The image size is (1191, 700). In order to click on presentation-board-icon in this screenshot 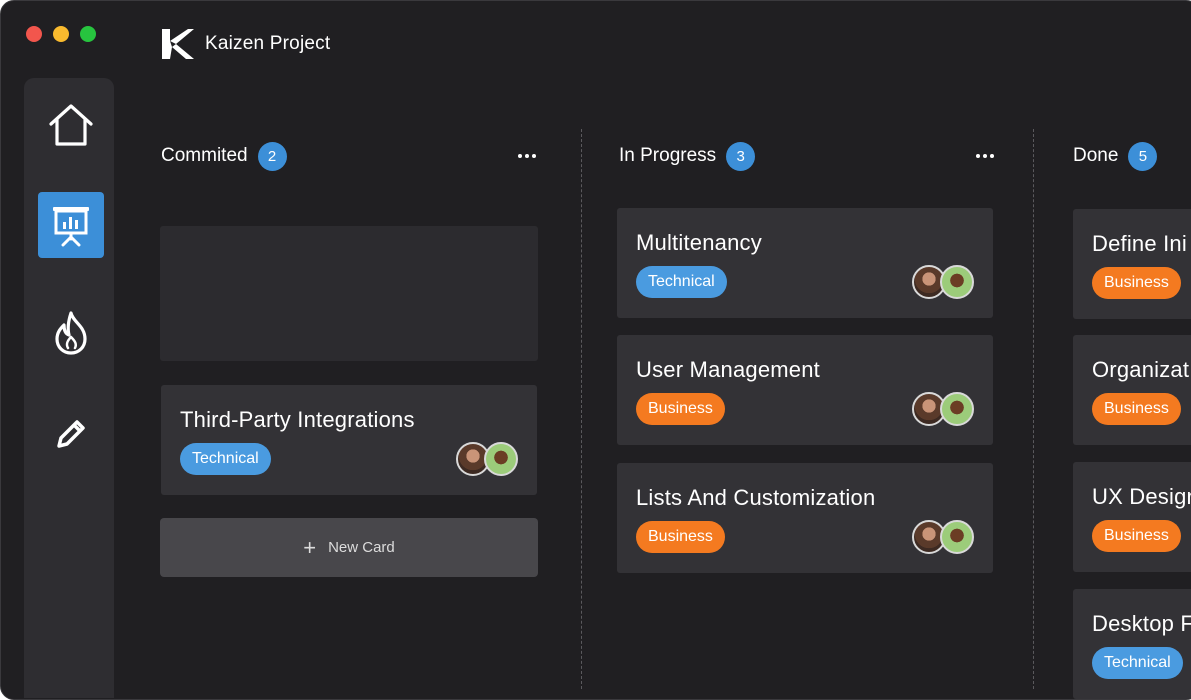, I will do `click(71, 227)`.